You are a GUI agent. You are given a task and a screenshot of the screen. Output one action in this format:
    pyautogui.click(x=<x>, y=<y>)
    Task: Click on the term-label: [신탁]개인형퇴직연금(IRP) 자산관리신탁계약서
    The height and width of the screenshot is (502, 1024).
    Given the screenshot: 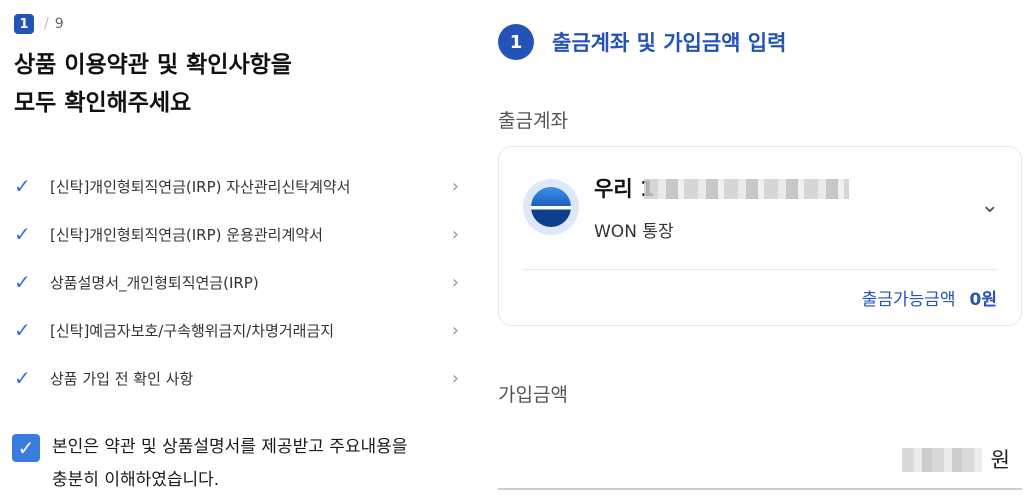 What is the action you would take?
    pyautogui.click(x=200, y=186)
    